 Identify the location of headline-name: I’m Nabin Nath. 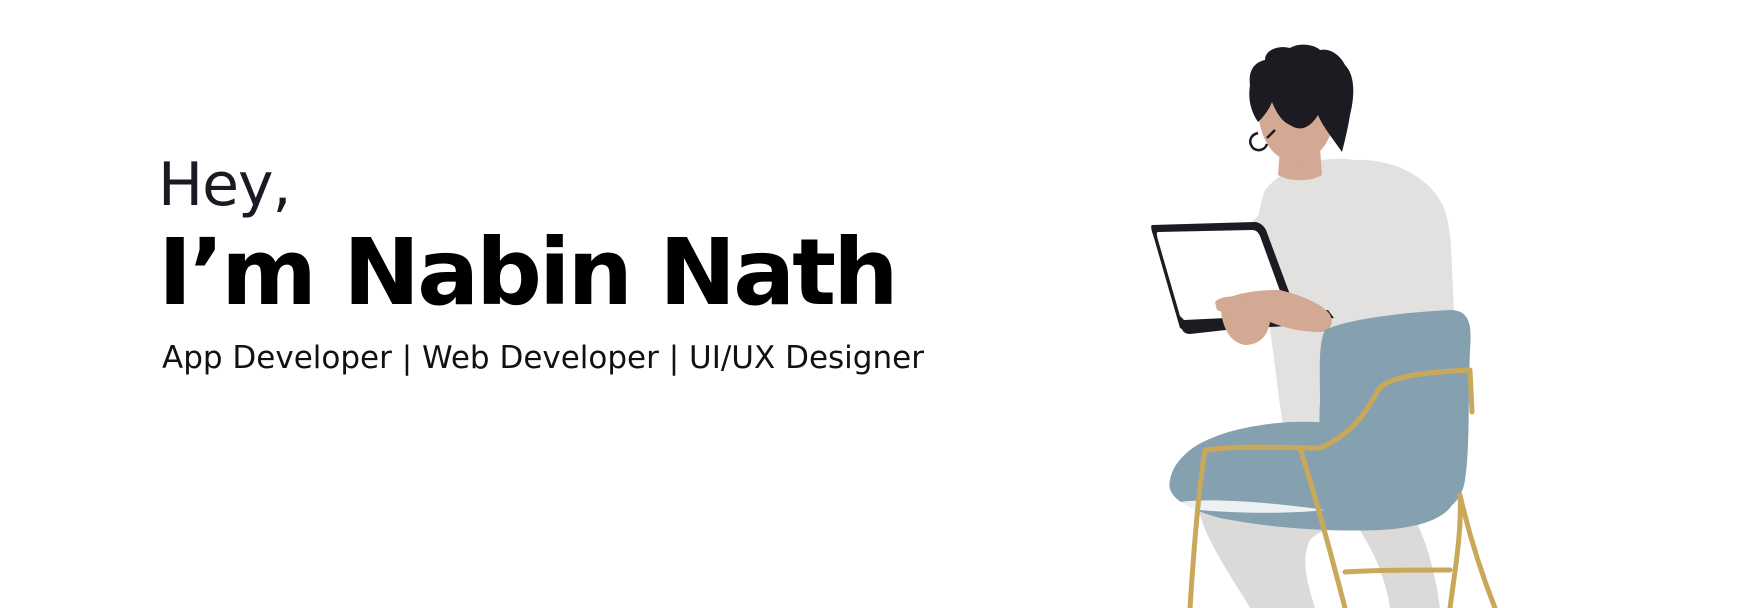
(528, 272).